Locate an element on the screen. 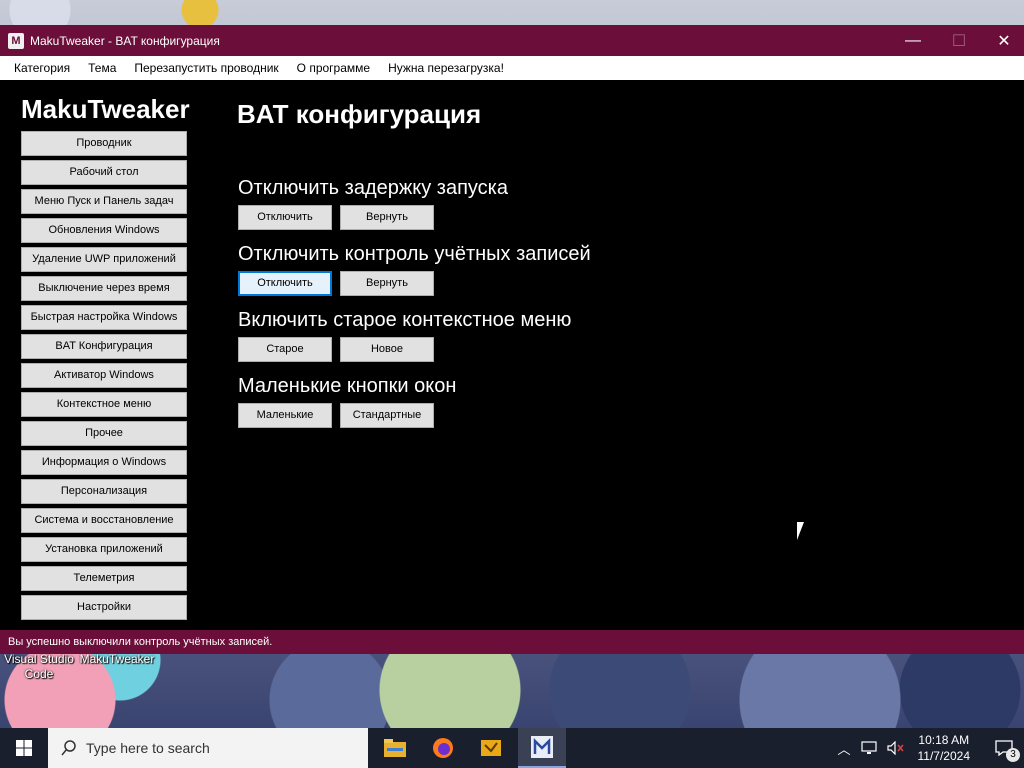 The image size is (1024, 768). sidebar-item-telemetry: Телеметрия is located at coordinates (104, 578).